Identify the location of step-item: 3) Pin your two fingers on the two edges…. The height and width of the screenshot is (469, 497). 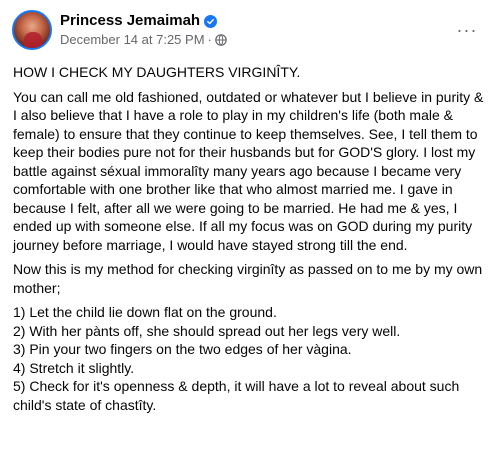
(182, 349).